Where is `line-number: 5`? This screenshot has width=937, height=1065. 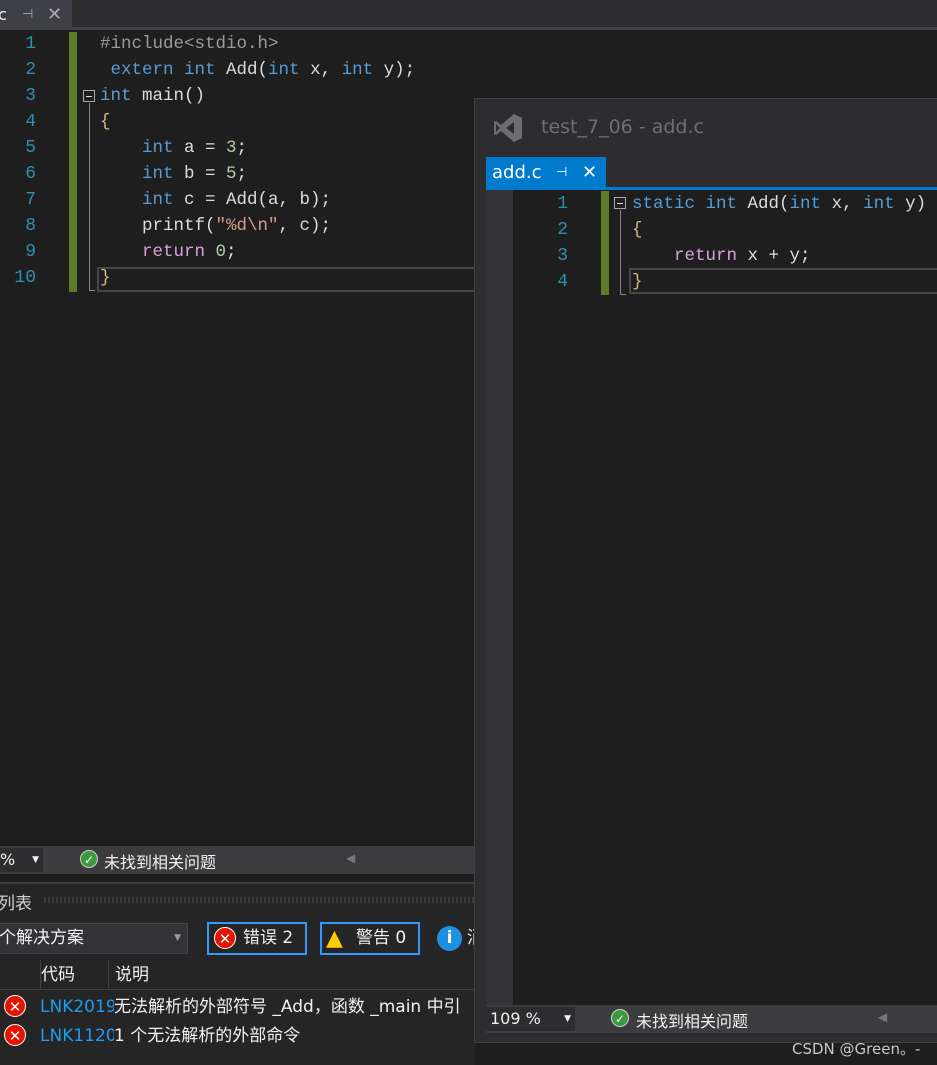 line-number: 5 is located at coordinates (30, 148).